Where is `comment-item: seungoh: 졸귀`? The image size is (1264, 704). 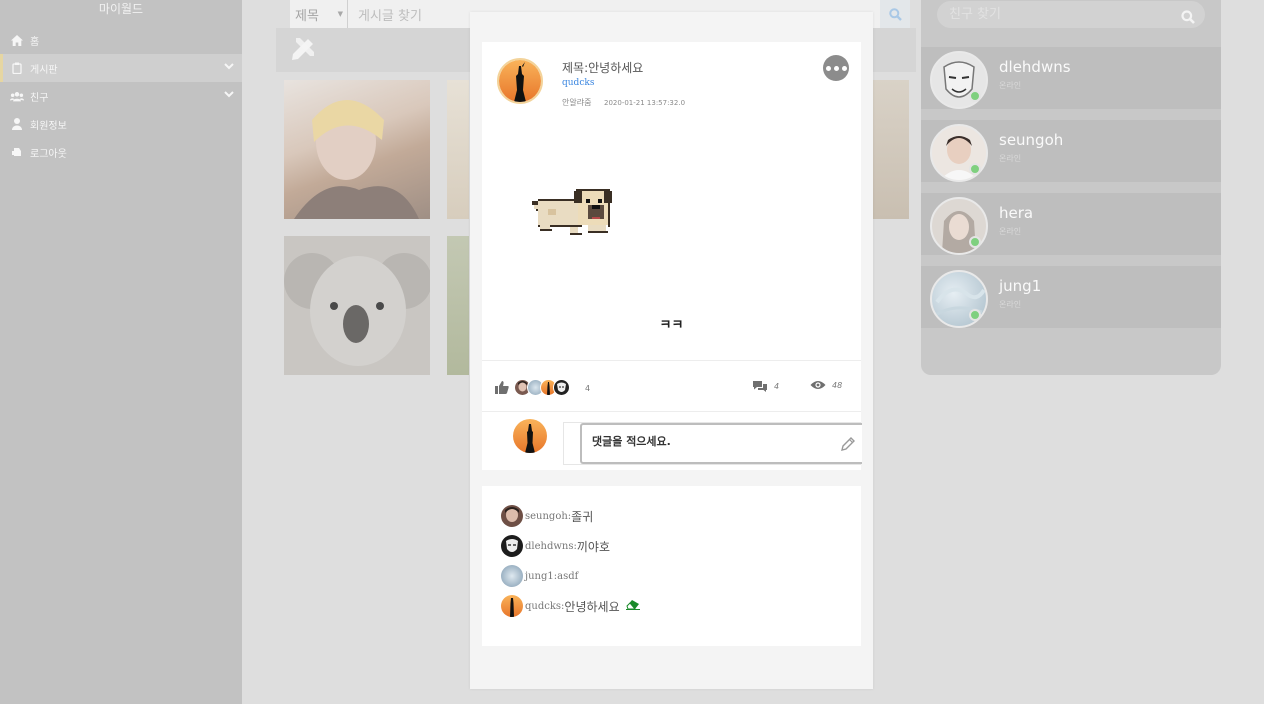
comment-item: seungoh: 졸귀 is located at coordinates (547, 516).